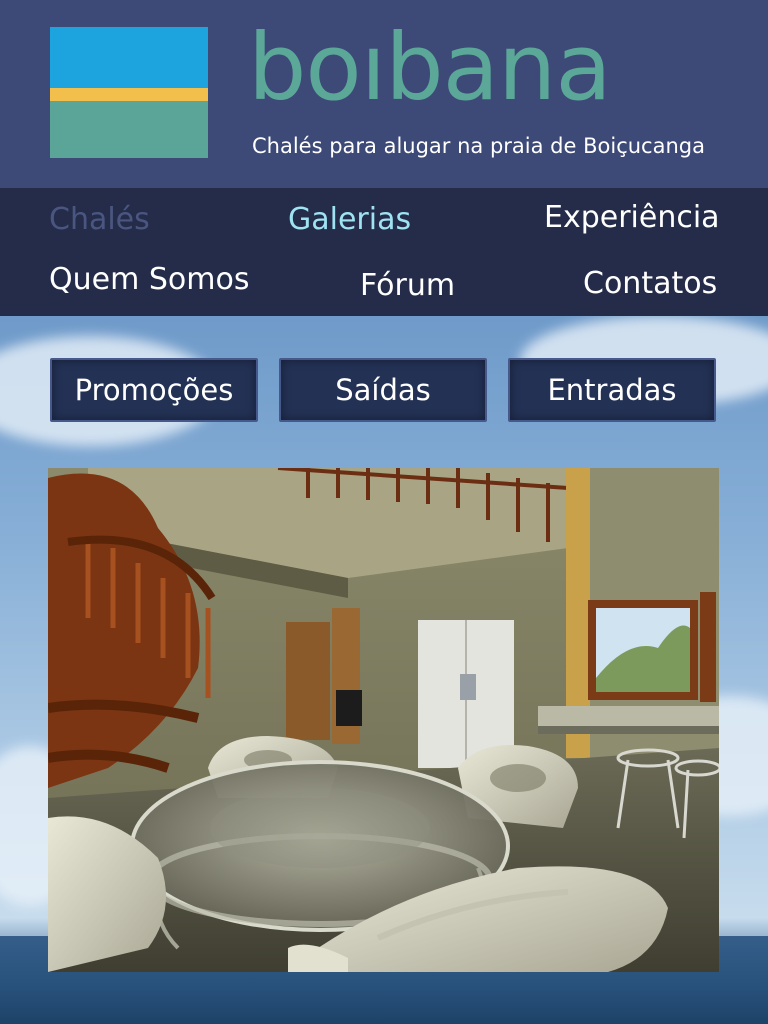 The image size is (768, 1024). Describe the element at coordinates (632, 217) in the screenshot. I see `nav-item-experiencia: Experiência` at that location.